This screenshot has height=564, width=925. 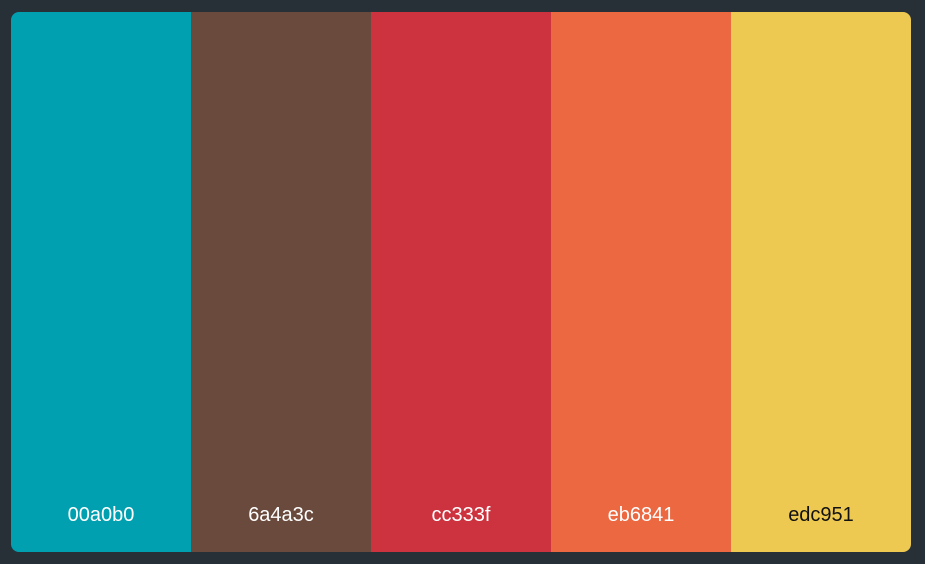 What do you see at coordinates (281, 515) in the screenshot?
I see `color-hex-label: 6a4a3c` at bounding box center [281, 515].